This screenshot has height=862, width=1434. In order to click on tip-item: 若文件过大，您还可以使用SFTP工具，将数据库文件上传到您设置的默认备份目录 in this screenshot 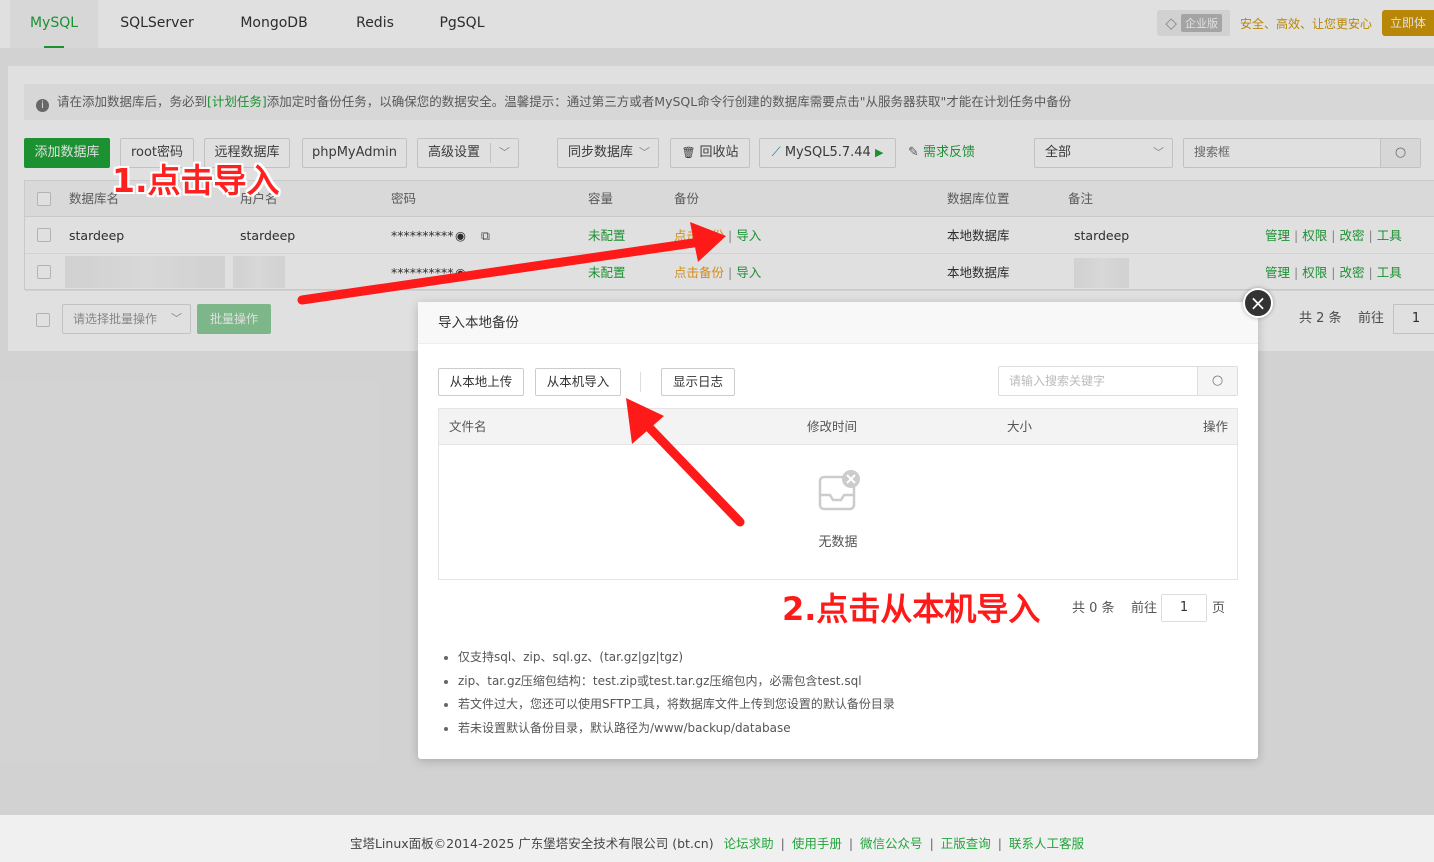, I will do `click(668, 705)`.